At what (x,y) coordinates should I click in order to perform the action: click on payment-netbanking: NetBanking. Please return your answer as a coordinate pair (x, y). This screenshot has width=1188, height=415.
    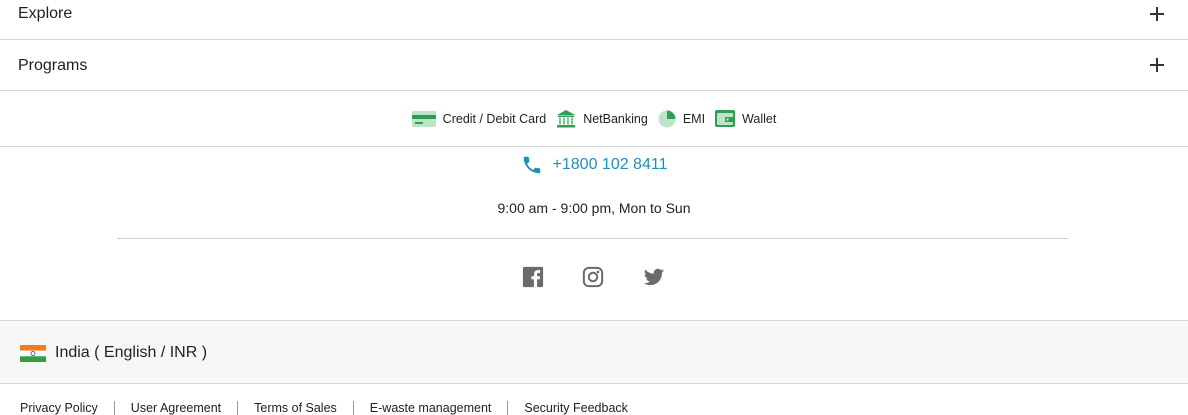
    Looking at the image, I should click on (602, 119).